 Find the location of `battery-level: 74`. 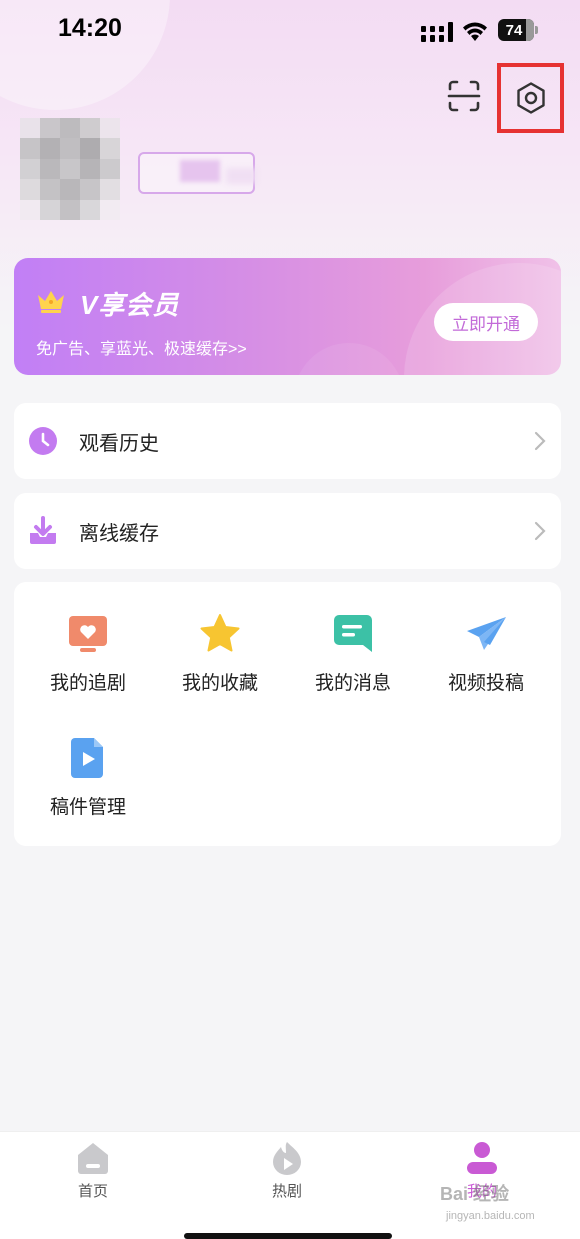

battery-level: 74 is located at coordinates (514, 30).